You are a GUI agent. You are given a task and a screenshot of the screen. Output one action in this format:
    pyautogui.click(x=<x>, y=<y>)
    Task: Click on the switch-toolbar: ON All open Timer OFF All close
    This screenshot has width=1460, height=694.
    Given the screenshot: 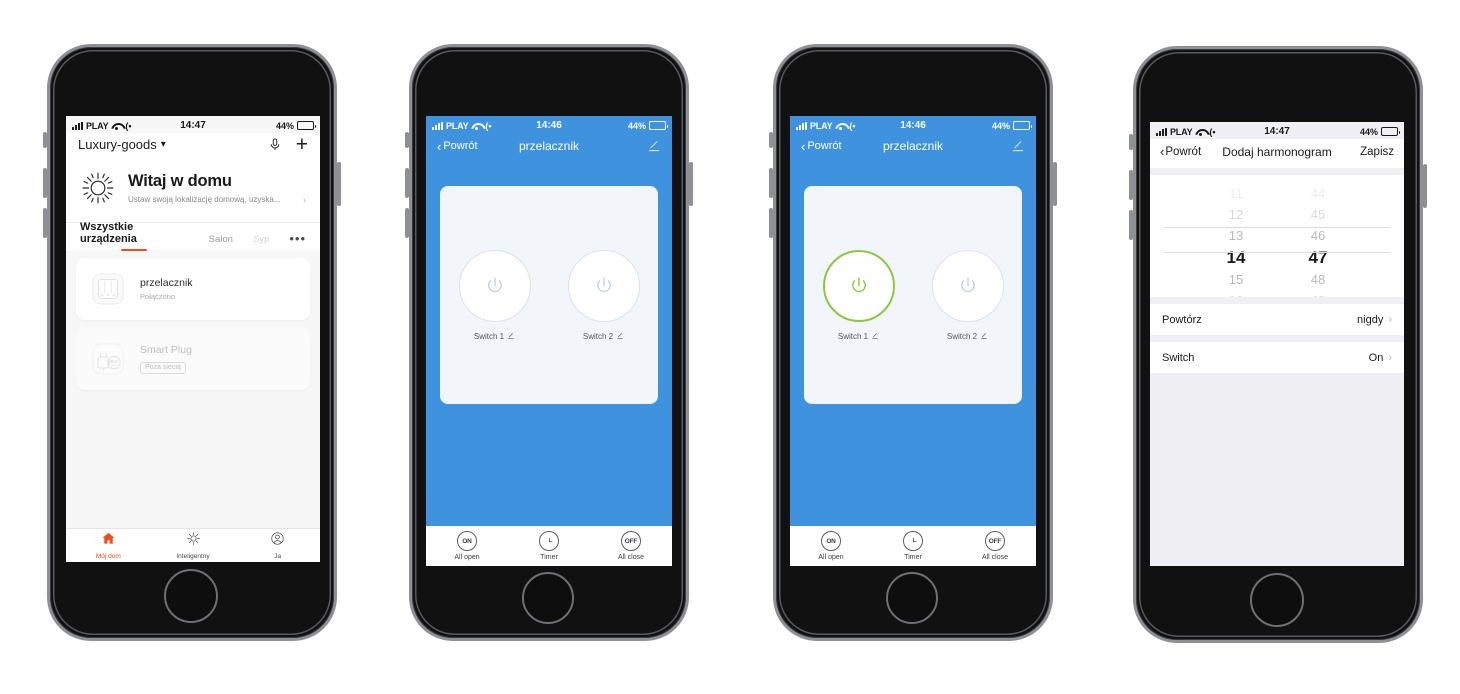 What is the action you would take?
    pyautogui.click(x=549, y=546)
    